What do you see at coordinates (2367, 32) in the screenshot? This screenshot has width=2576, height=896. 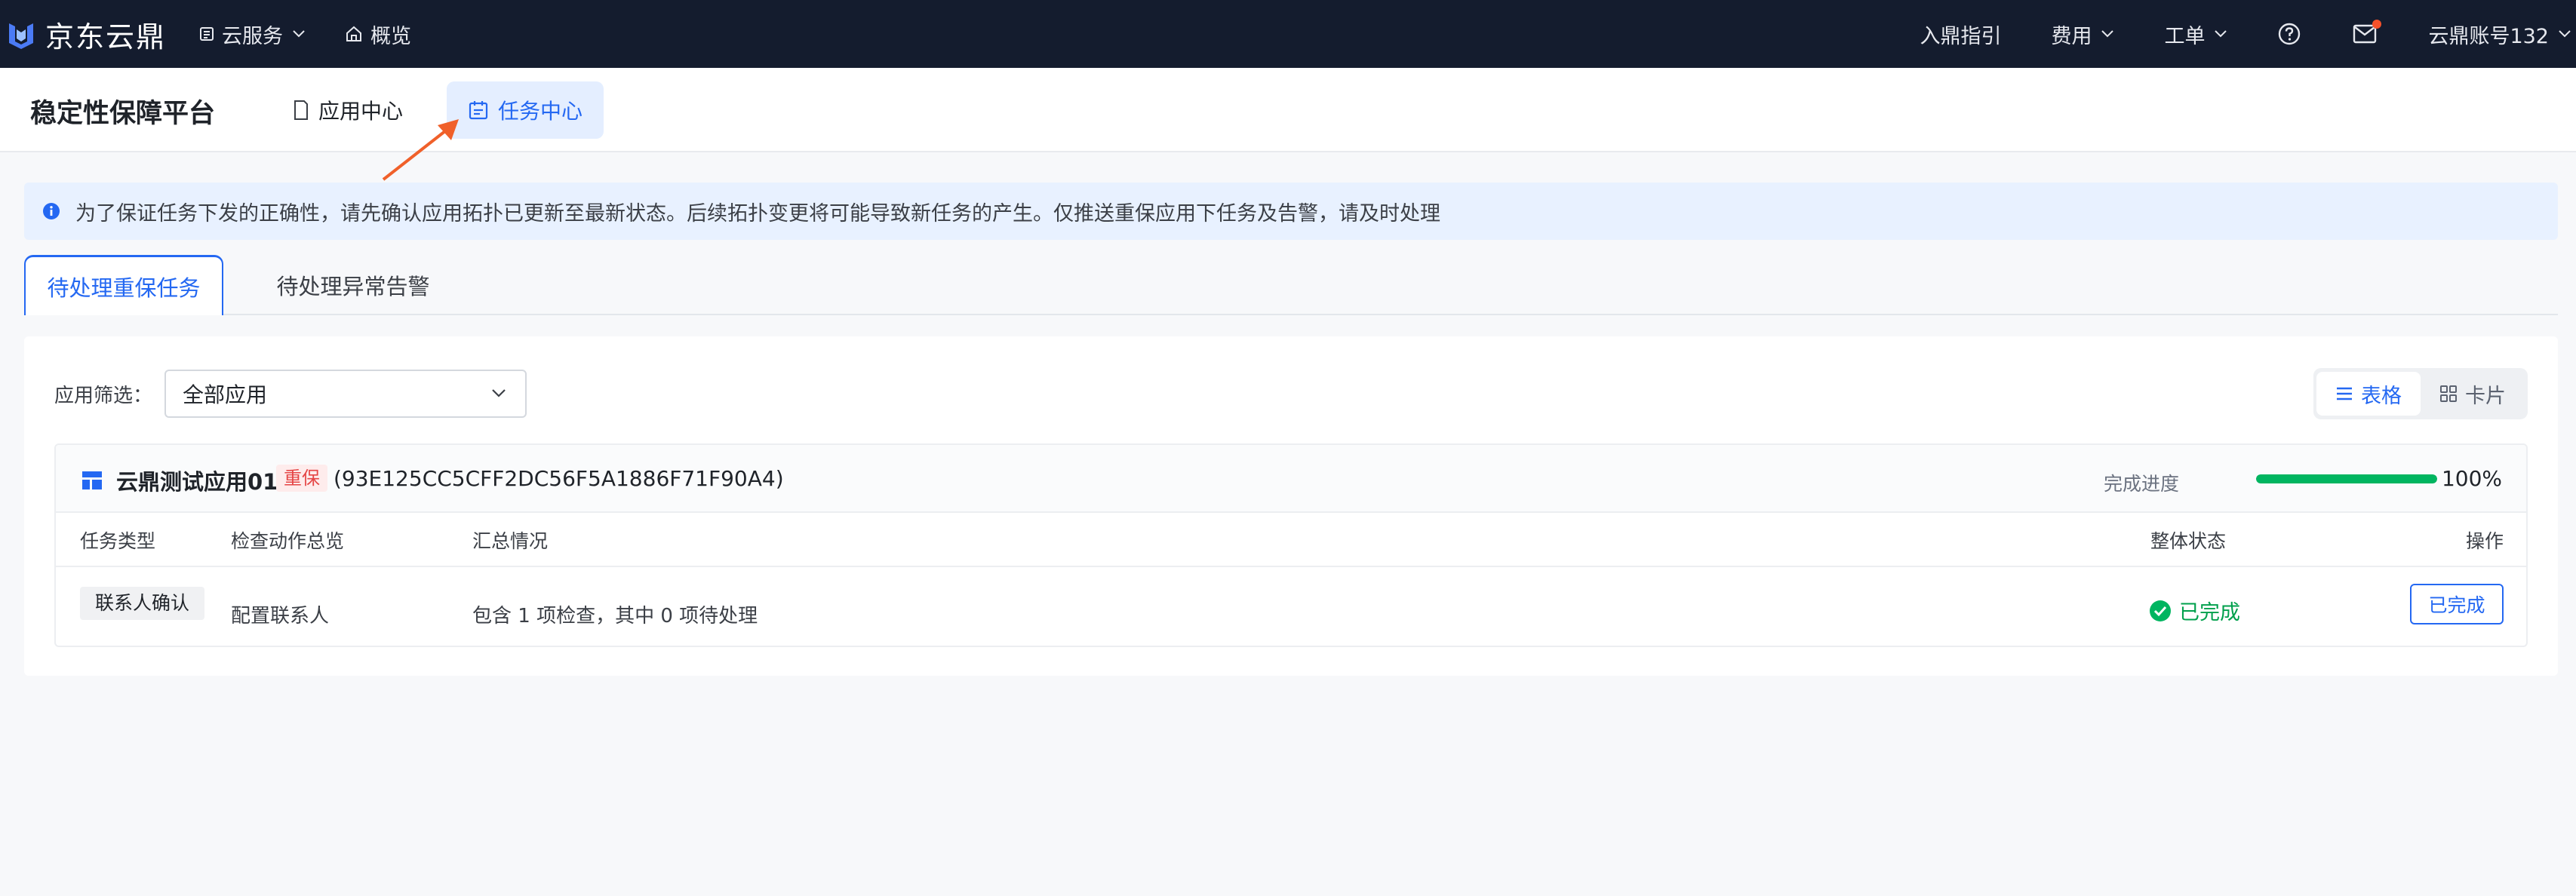 I see `messages-button` at bounding box center [2367, 32].